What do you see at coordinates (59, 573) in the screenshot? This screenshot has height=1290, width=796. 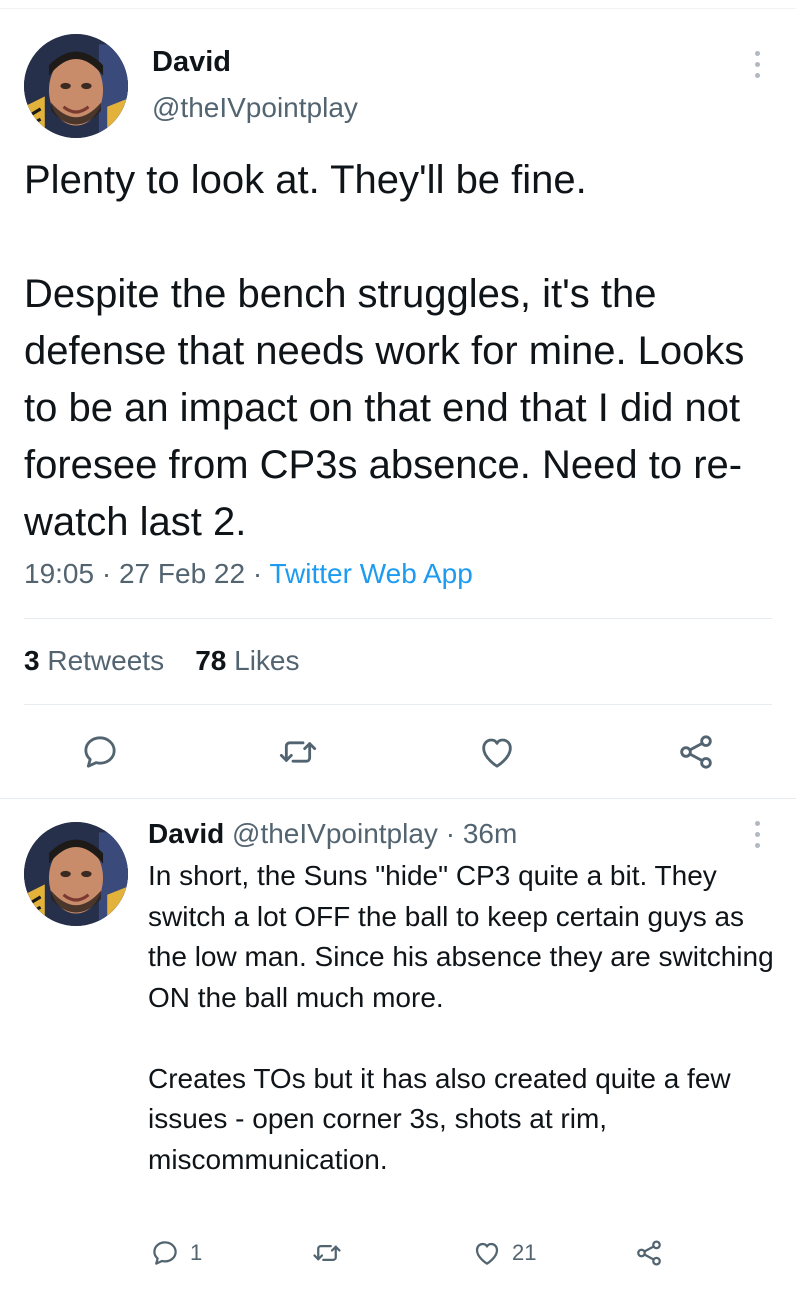 I see `tweet-time: 19:05` at bounding box center [59, 573].